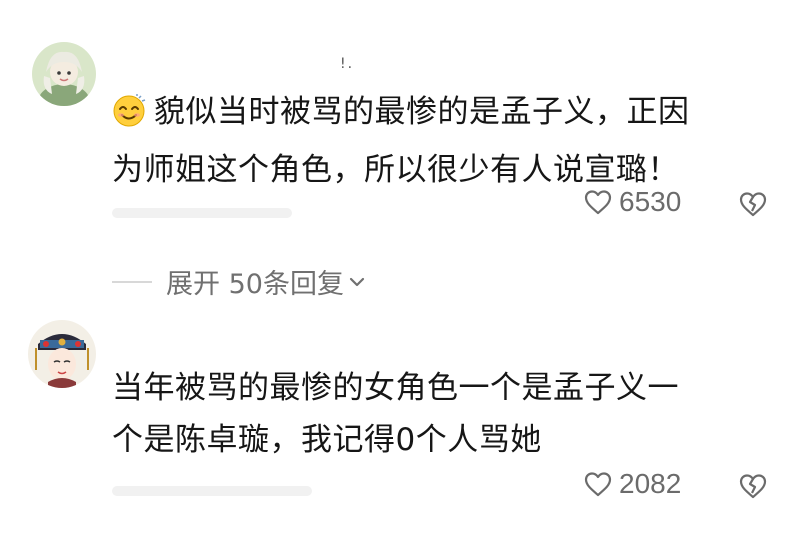 The height and width of the screenshot is (543, 800). What do you see at coordinates (132, 281) in the screenshot?
I see `divider-line` at bounding box center [132, 281].